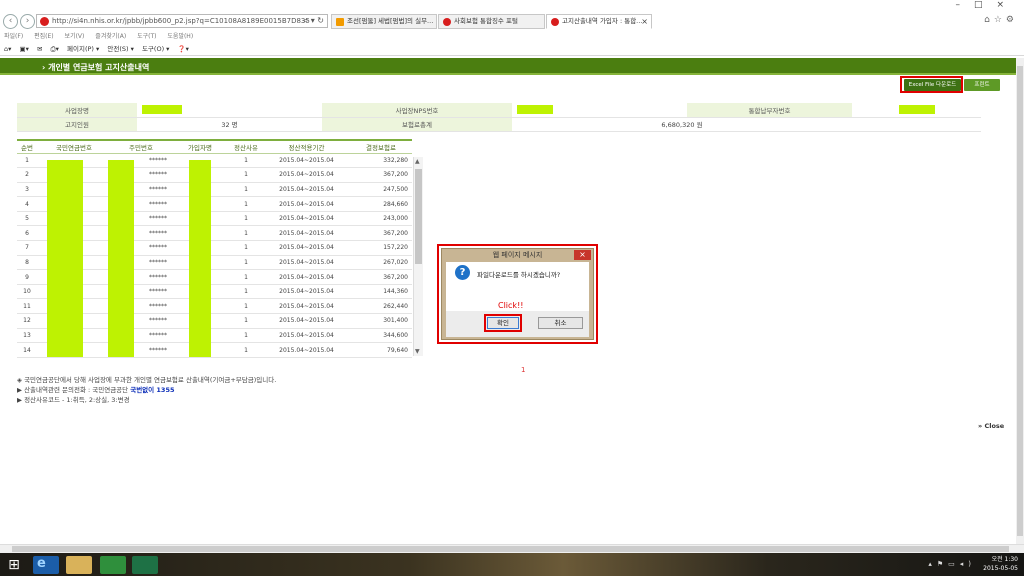  Describe the element at coordinates (560, 323) in the screenshot. I see `cancel-button: 취소` at that location.